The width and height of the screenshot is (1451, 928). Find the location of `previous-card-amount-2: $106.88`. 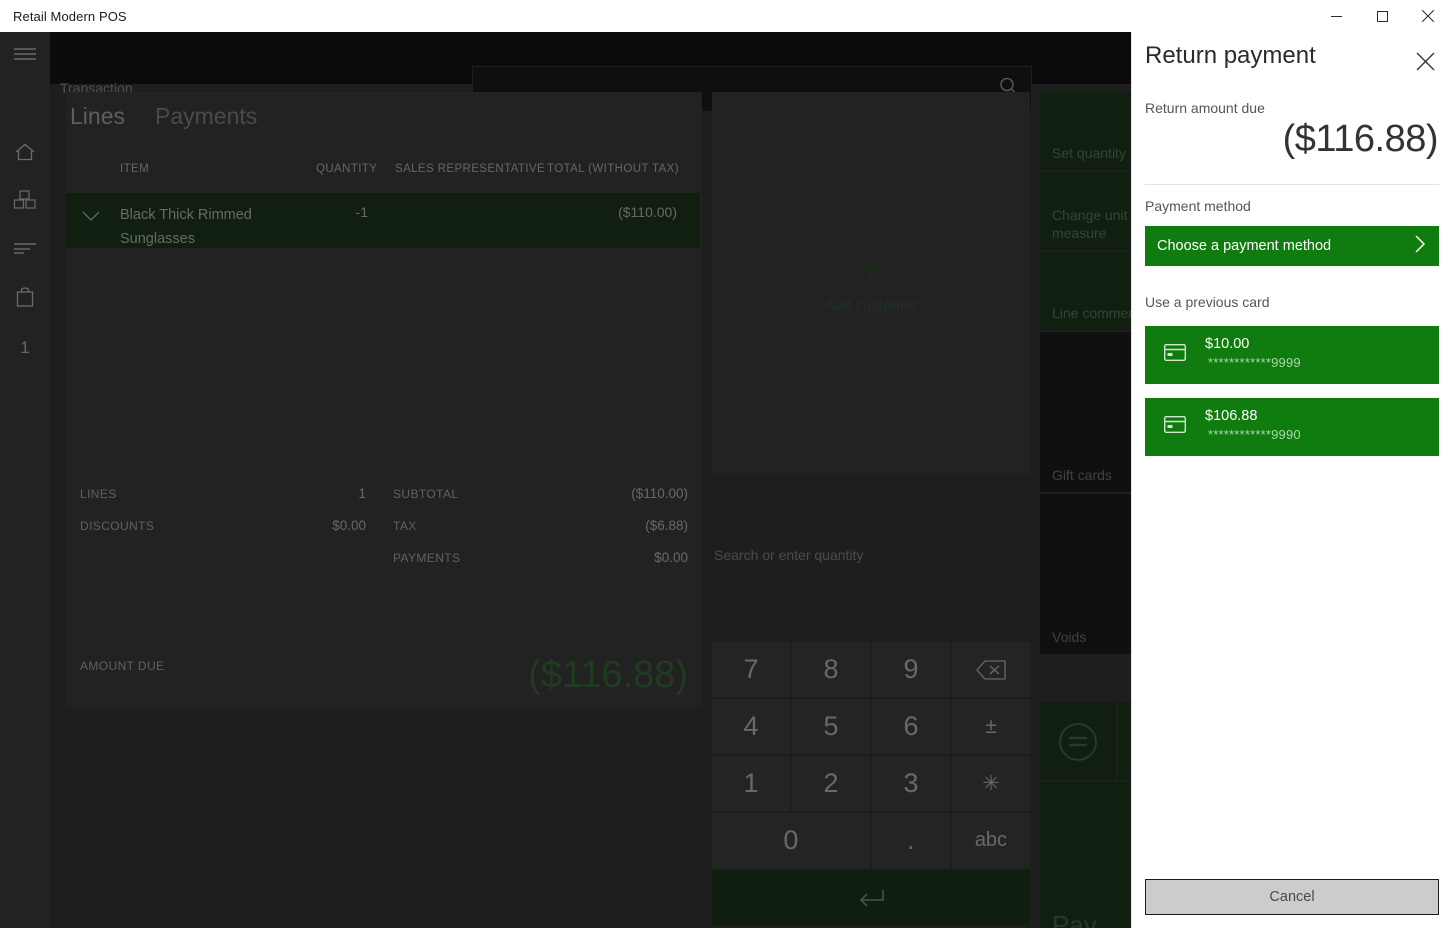

previous-card-amount-2: $106.88 is located at coordinates (1231, 416).